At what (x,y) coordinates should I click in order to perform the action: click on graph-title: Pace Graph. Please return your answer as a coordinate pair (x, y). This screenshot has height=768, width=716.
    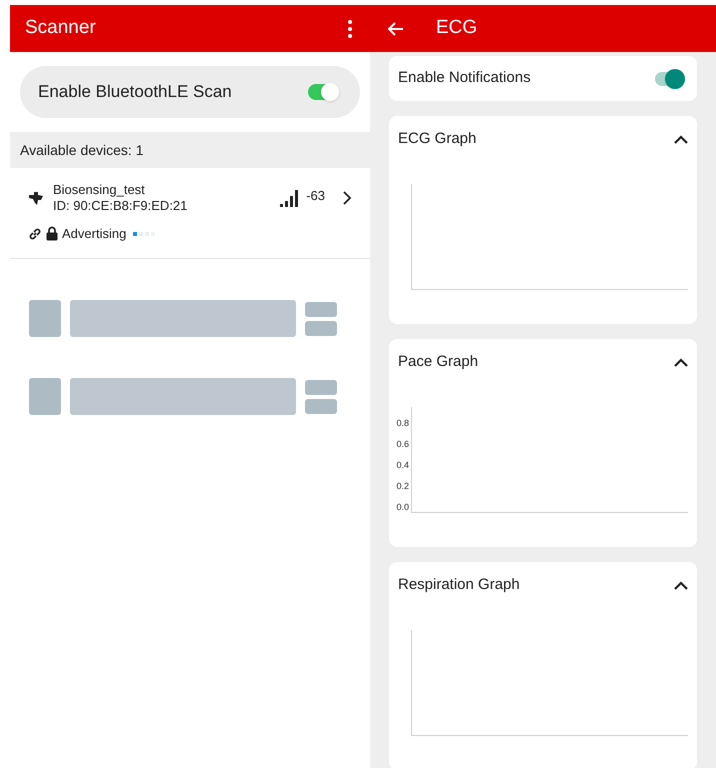
    Looking at the image, I should click on (438, 362).